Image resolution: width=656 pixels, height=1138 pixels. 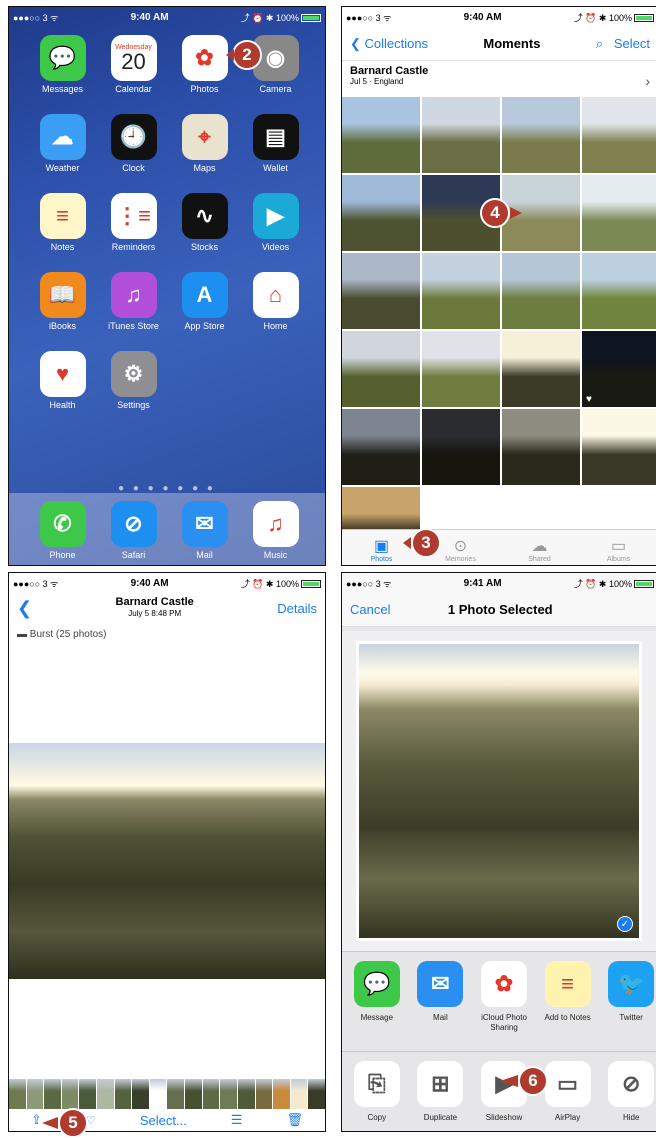 I want to click on app-health: ♥ Health, so click(x=62, y=380).